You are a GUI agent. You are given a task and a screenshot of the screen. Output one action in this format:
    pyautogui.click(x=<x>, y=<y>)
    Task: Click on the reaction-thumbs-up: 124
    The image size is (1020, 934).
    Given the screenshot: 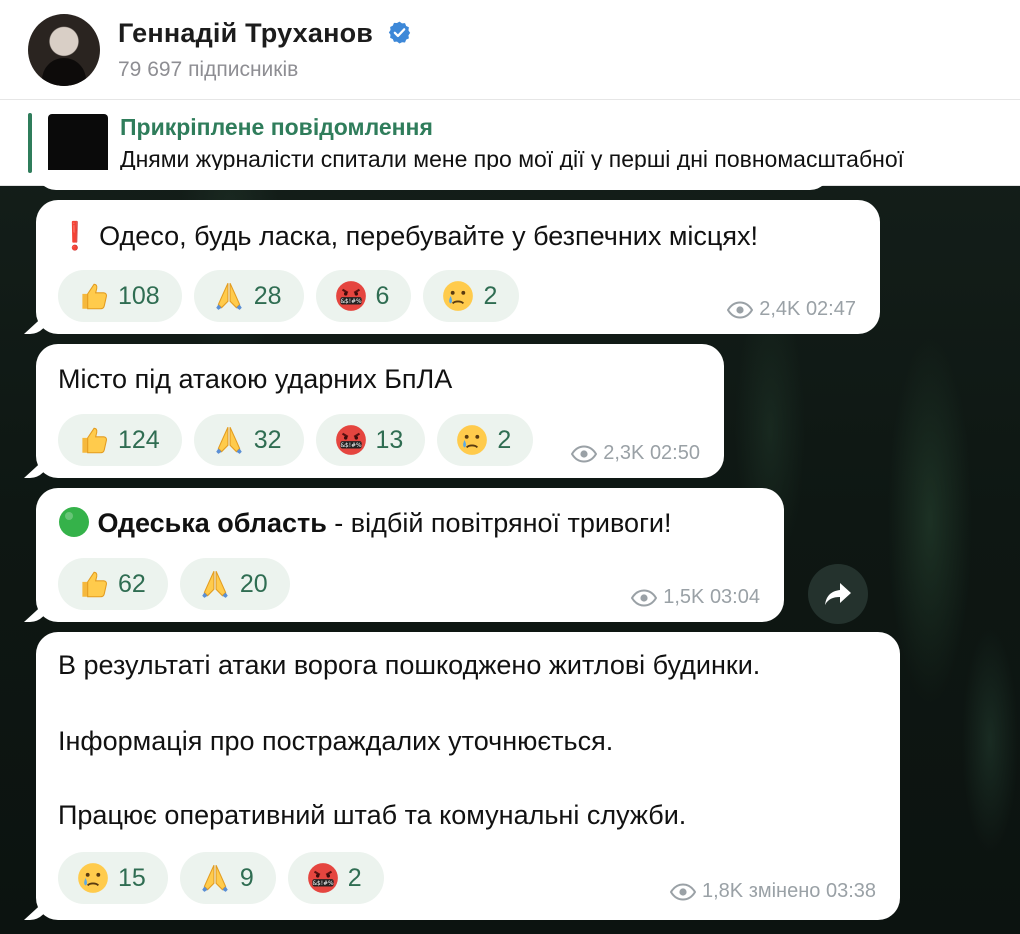 What is the action you would take?
    pyautogui.click(x=120, y=440)
    